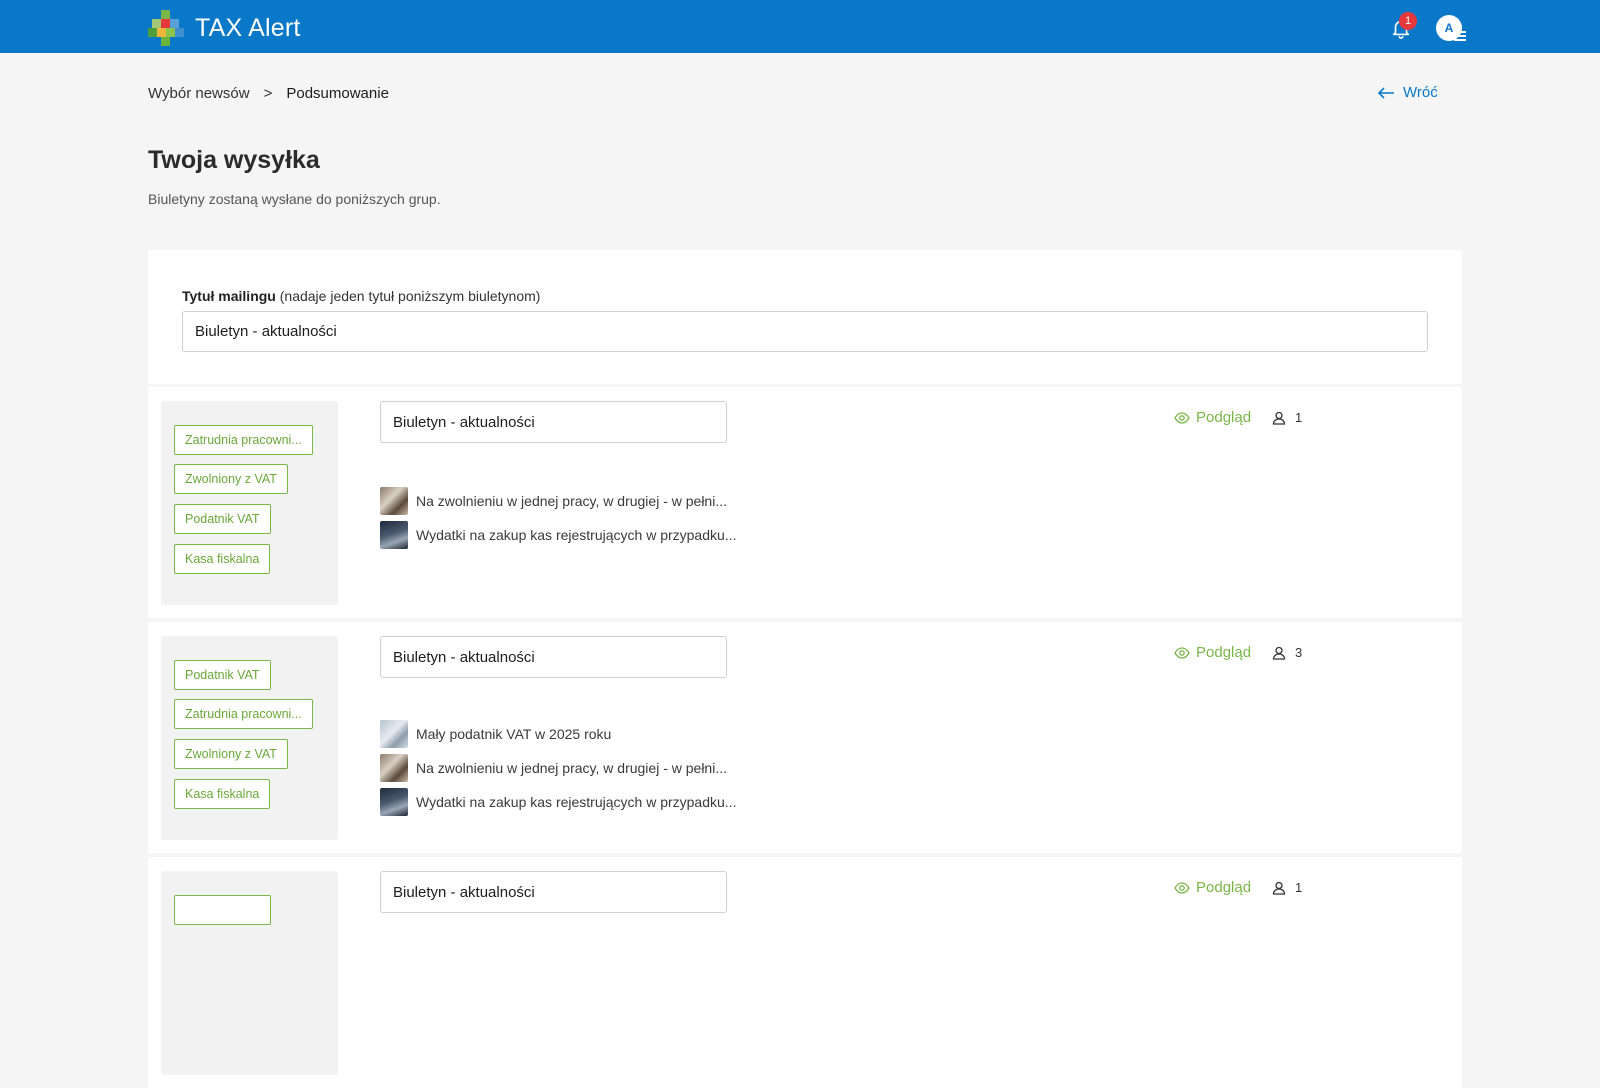 This screenshot has width=1600, height=1088. What do you see at coordinates (249, 973) in the screenshot?
I see `group-tags-panel` at bounding box center [249, 973].